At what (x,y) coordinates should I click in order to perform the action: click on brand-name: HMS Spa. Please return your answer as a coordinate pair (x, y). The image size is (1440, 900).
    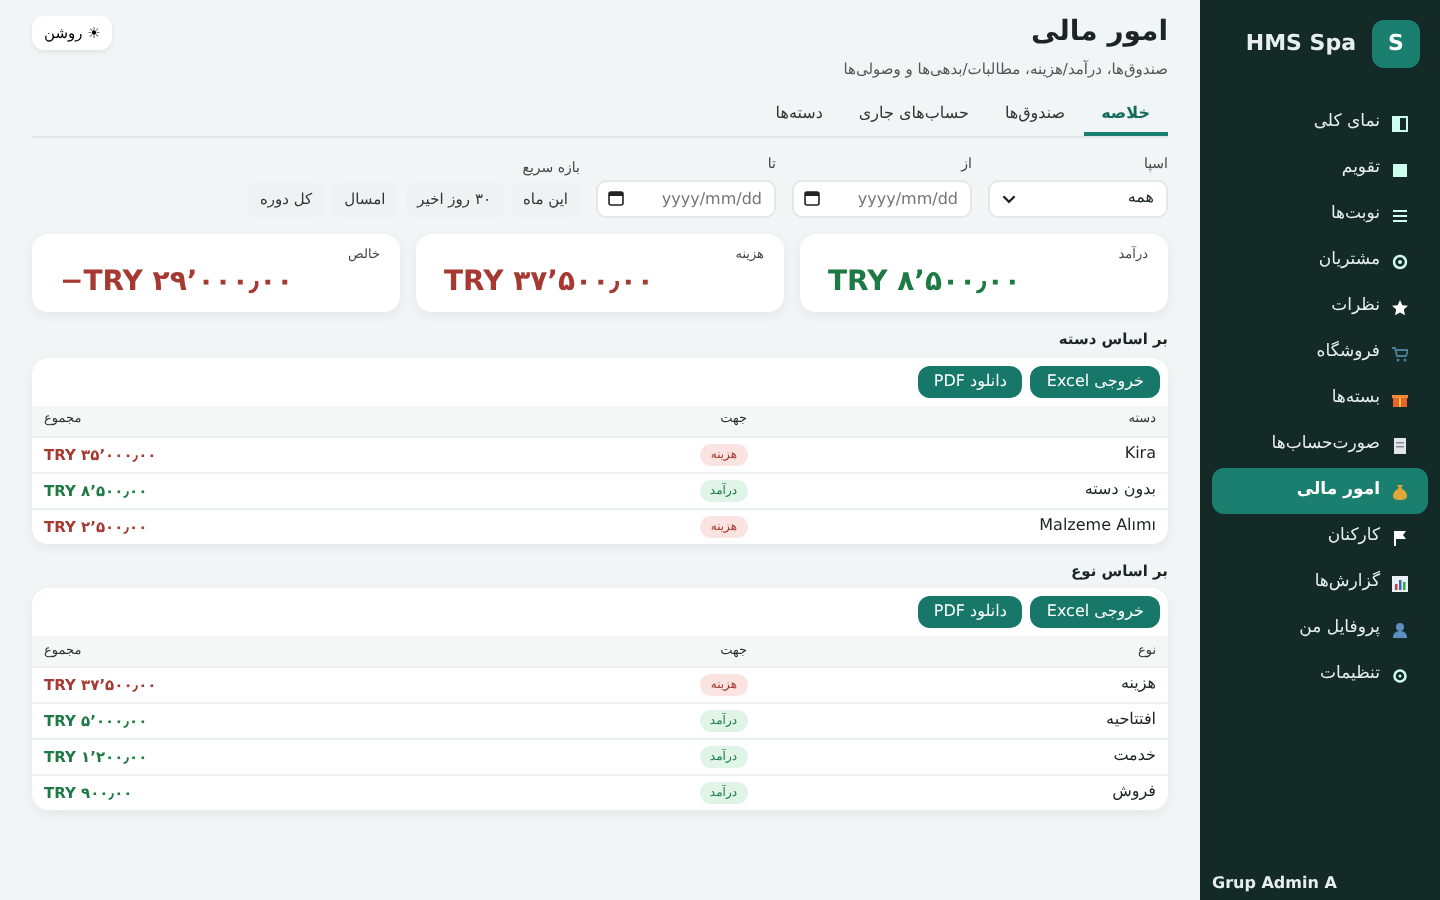
    Looking at the image, I should click on (1300, 43).